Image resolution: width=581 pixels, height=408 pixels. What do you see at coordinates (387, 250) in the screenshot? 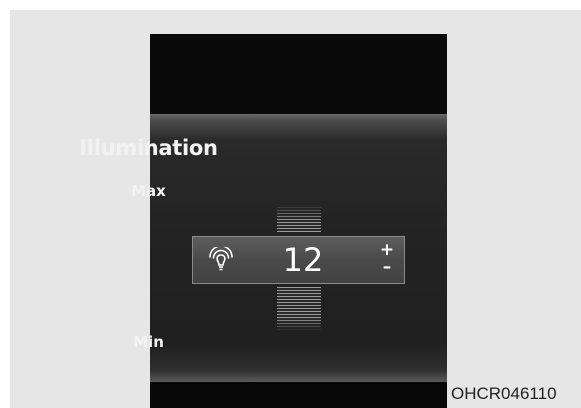
I see `increase-button: +` at bounding box center [387, 250].